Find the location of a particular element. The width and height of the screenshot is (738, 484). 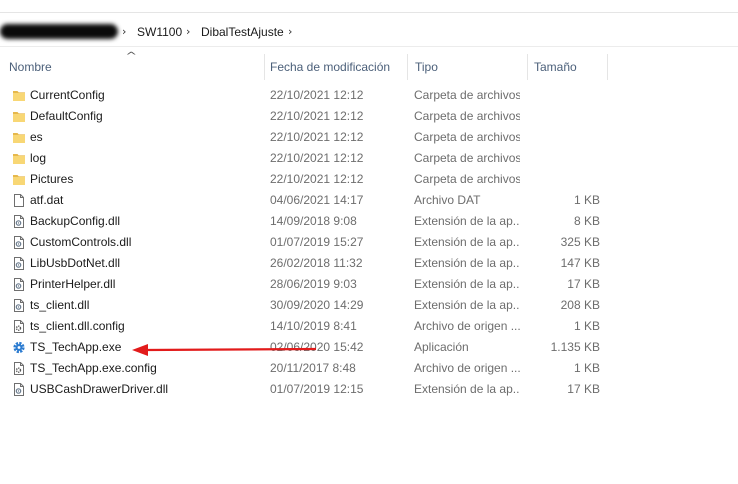

file-date: 14/10/2019 8:41 is located at coordinates (313, 326).